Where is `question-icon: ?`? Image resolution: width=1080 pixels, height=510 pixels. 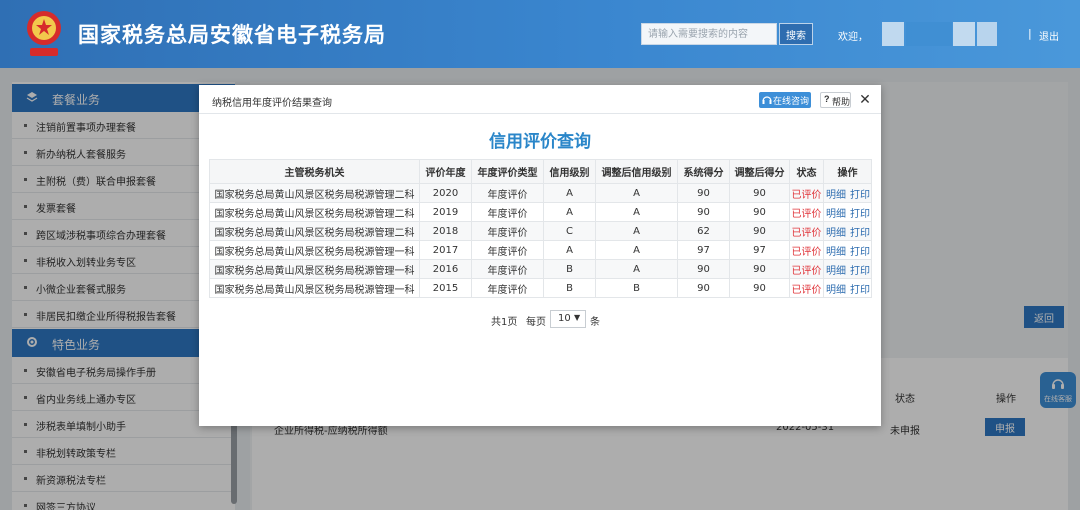 question-icon: ? is located at coordinates (827, 99).